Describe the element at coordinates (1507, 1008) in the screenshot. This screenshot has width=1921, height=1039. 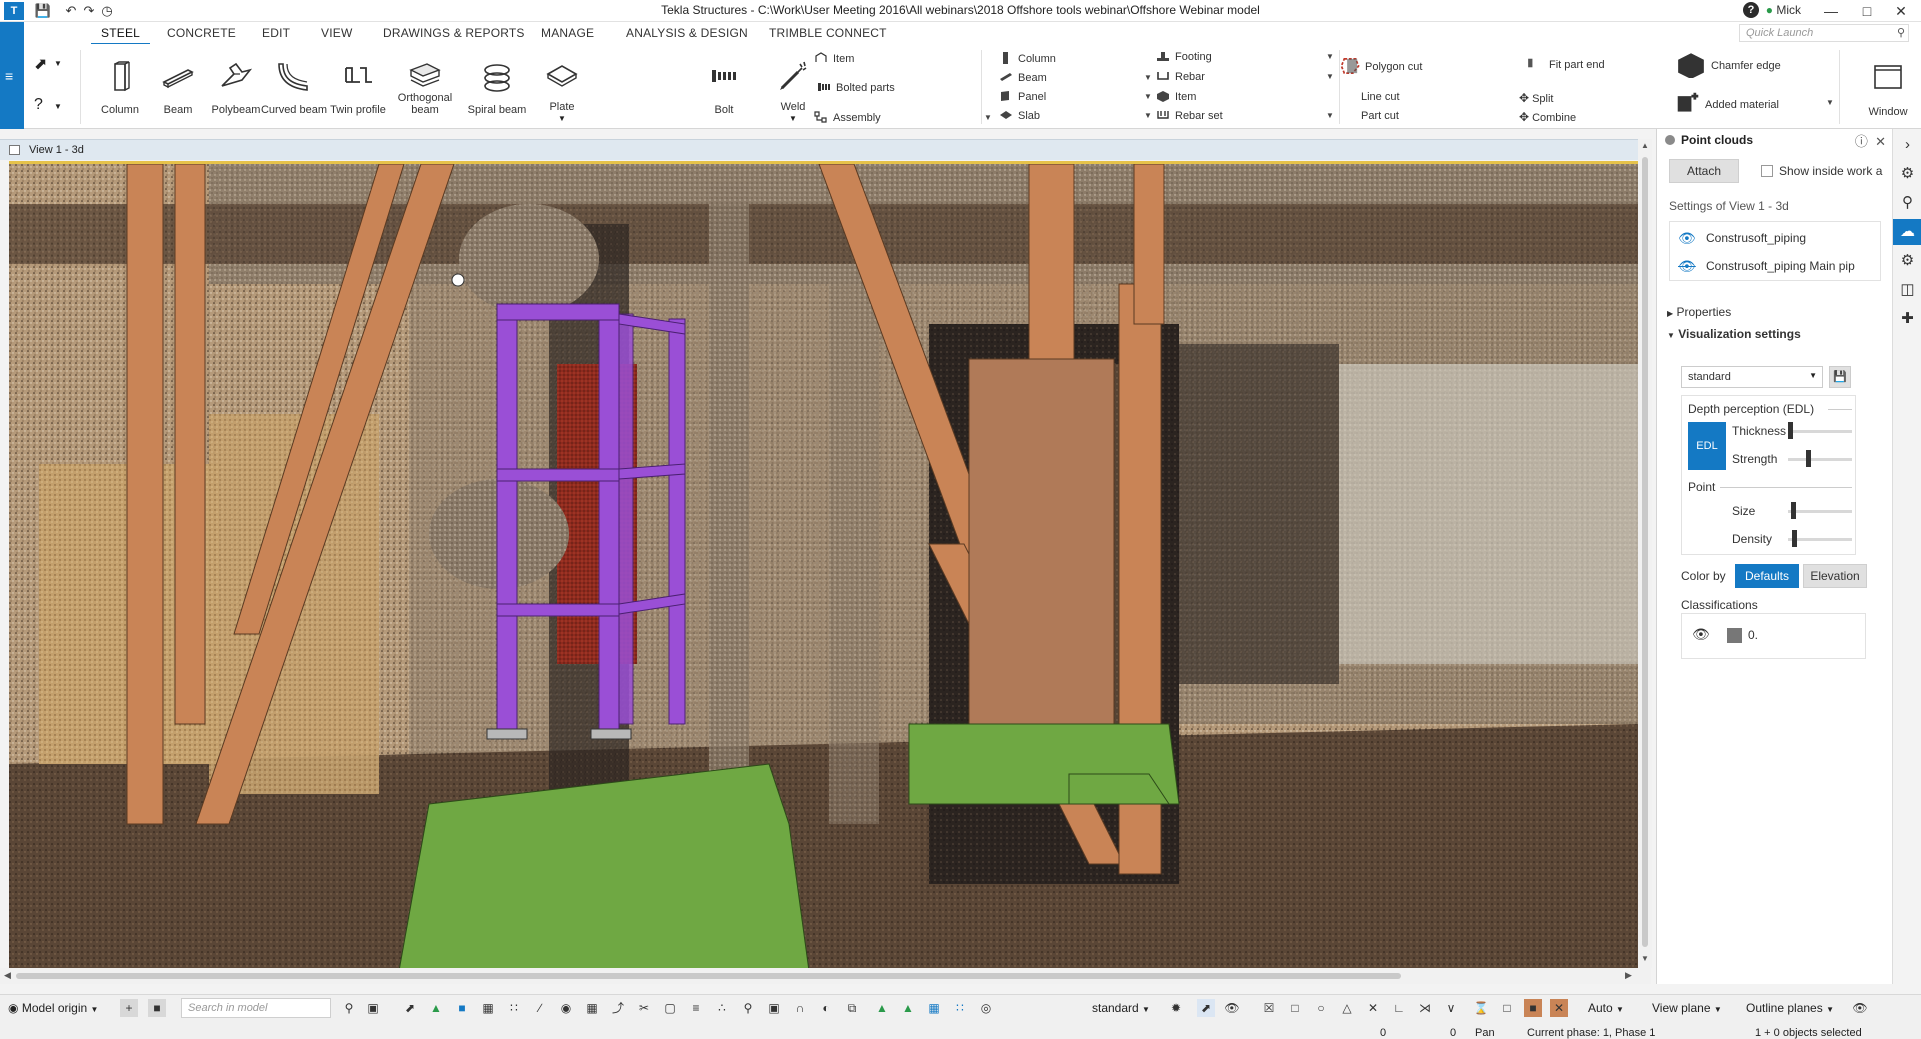
I see `snap-plane-icon: □` at that location.